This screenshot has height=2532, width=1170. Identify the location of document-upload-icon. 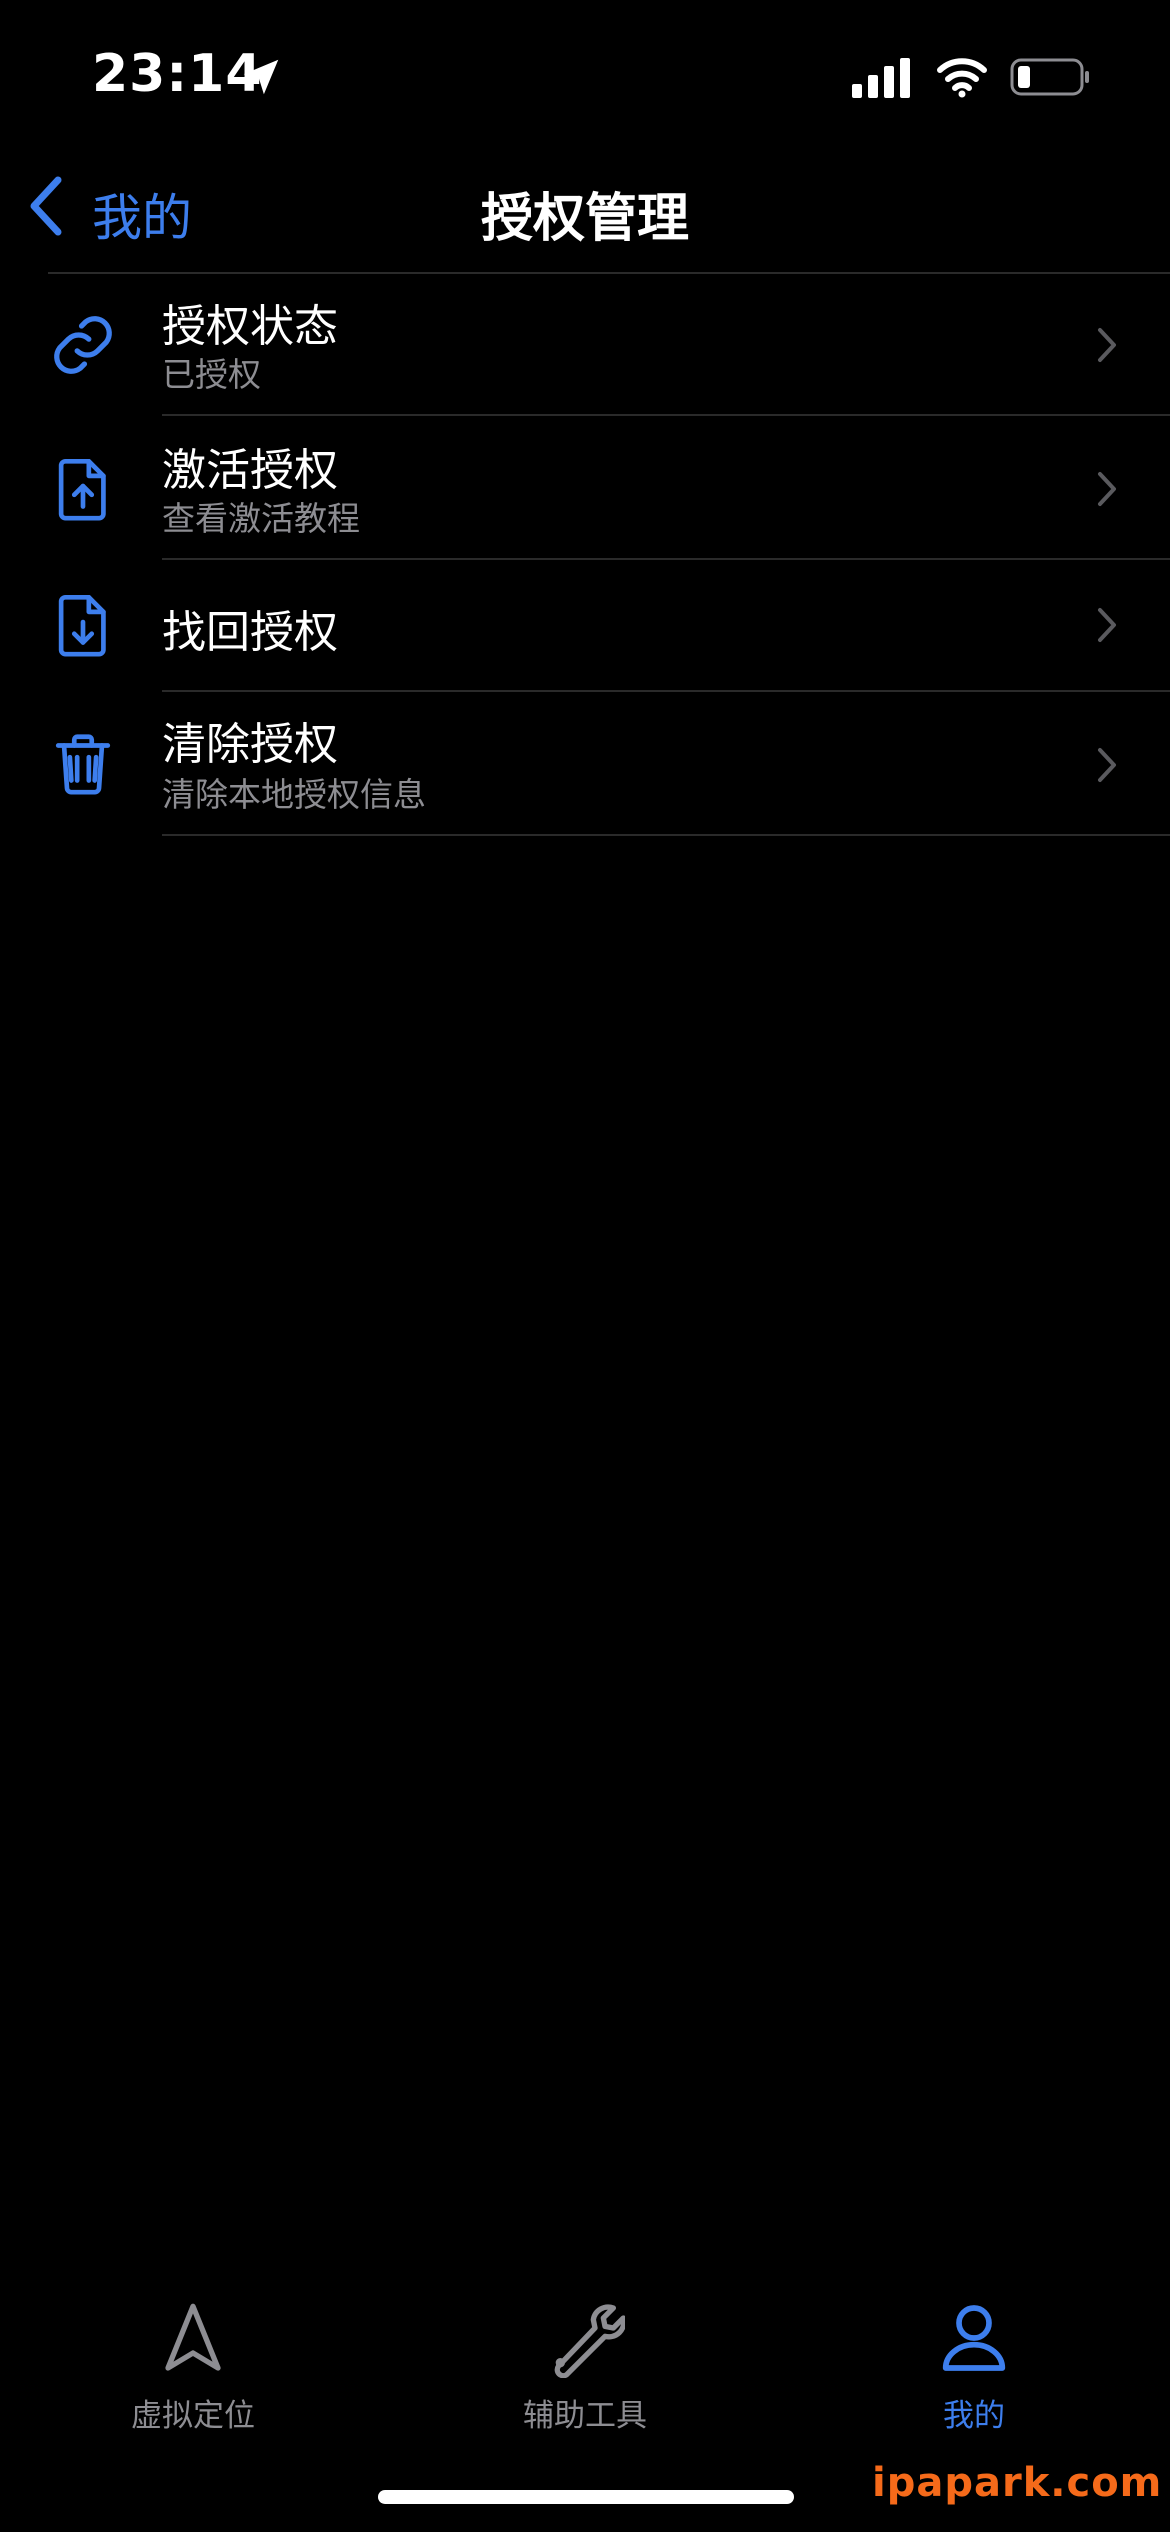
(82, 489).